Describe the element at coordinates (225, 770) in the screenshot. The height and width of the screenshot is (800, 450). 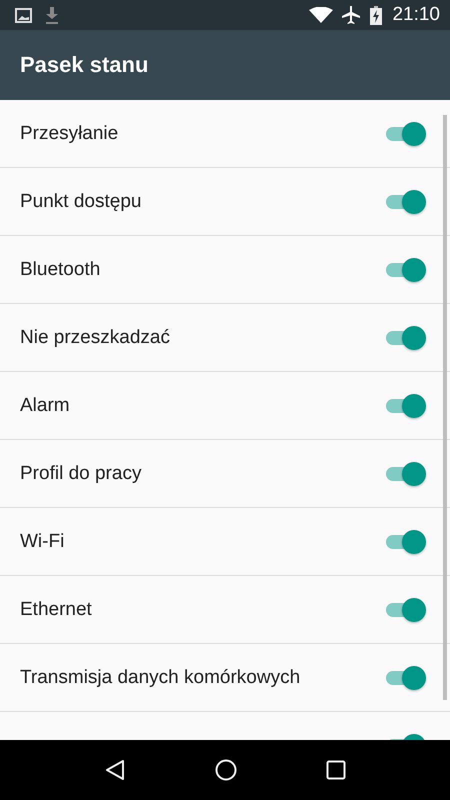
I see `home-icon` at that location.